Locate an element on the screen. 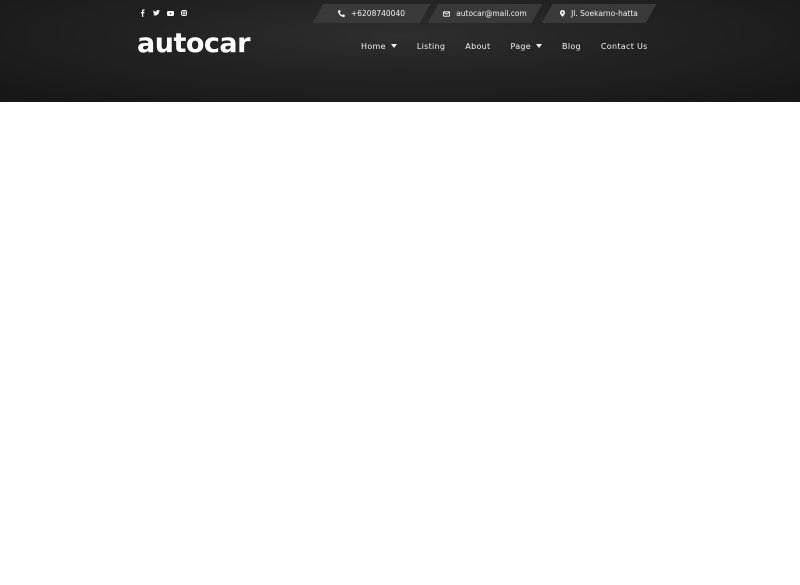 The image size is (800, 585). nav-page: Page is located at coordinates (526, 46).